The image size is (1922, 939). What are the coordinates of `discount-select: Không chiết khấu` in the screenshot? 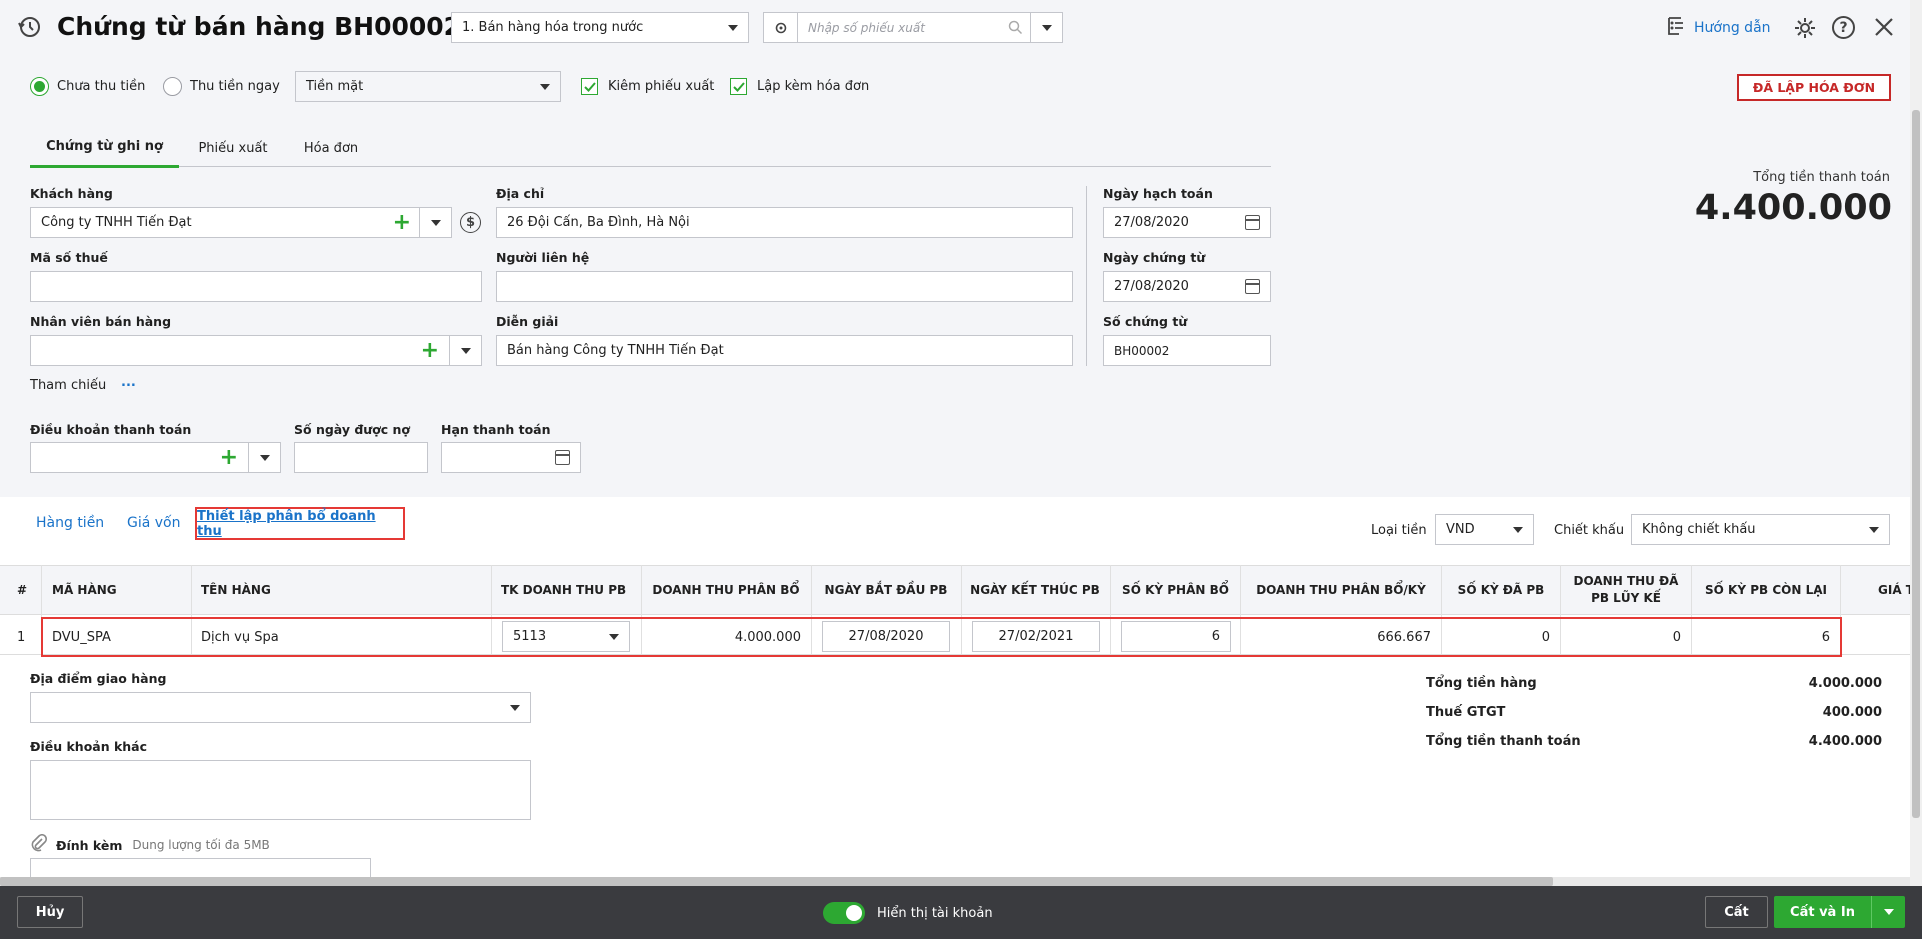 It's located at (1760, 529).